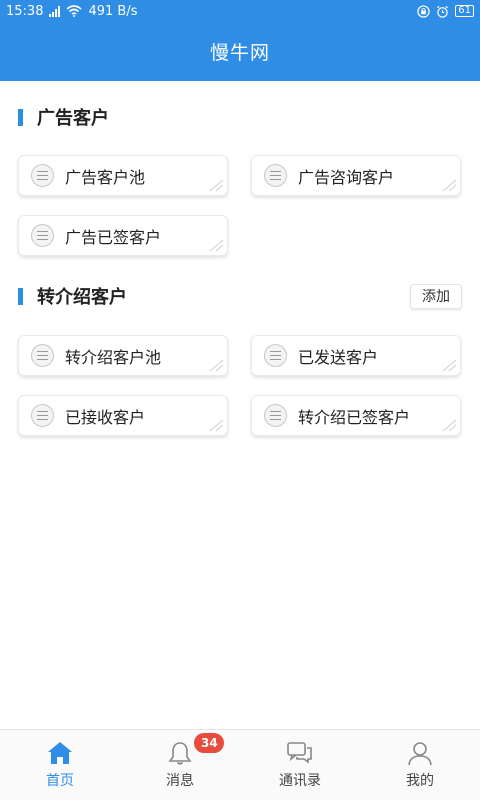 This screenshot has width=480, height=800. Describe the element at coordinates (420, 754) in the screenshot. I see `user-icon` at that location.